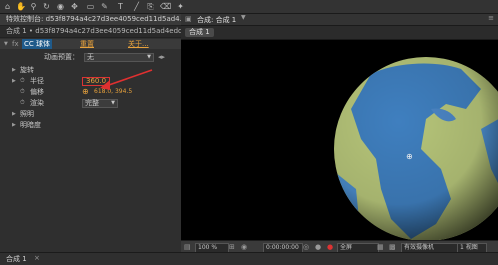  Describe the element at coordinates (119, 57) in the screenshot. I see `preset-dropdown: 无 ▼` at that location.